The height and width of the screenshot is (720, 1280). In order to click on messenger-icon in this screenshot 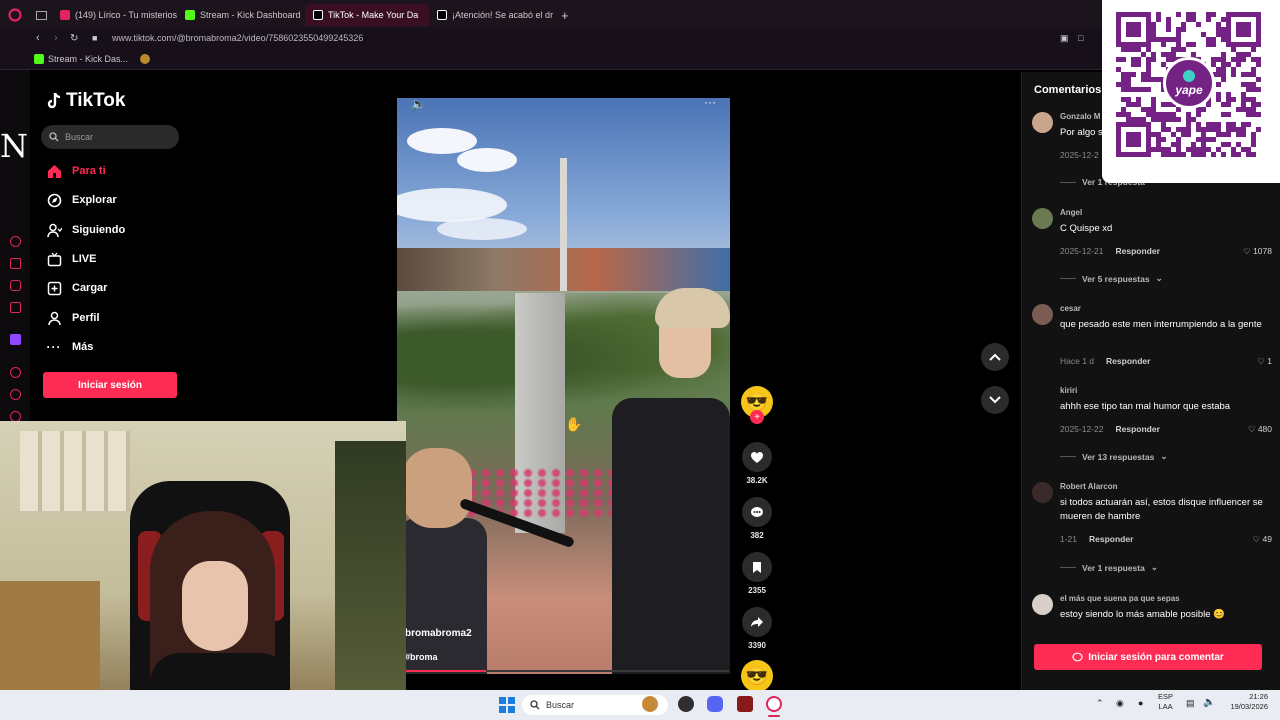, I will do `click(15, 285)`.